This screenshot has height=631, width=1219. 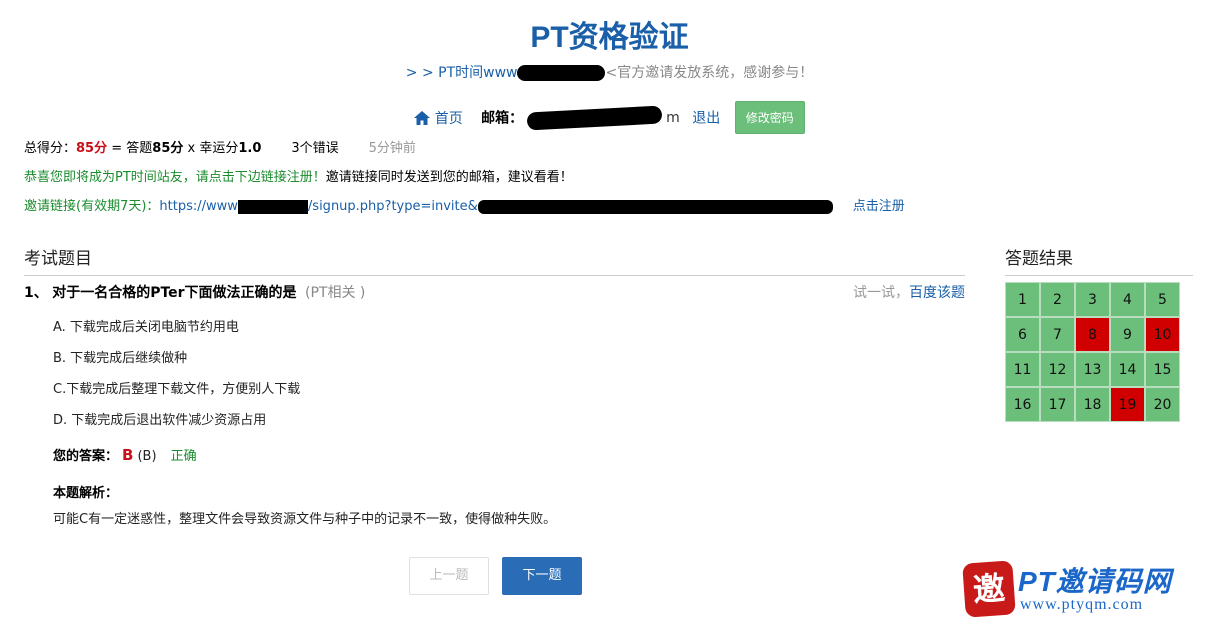 I want to click on question-text: 对于一名合格的PTer下面做法正确的是, so click(x=174, y=293).